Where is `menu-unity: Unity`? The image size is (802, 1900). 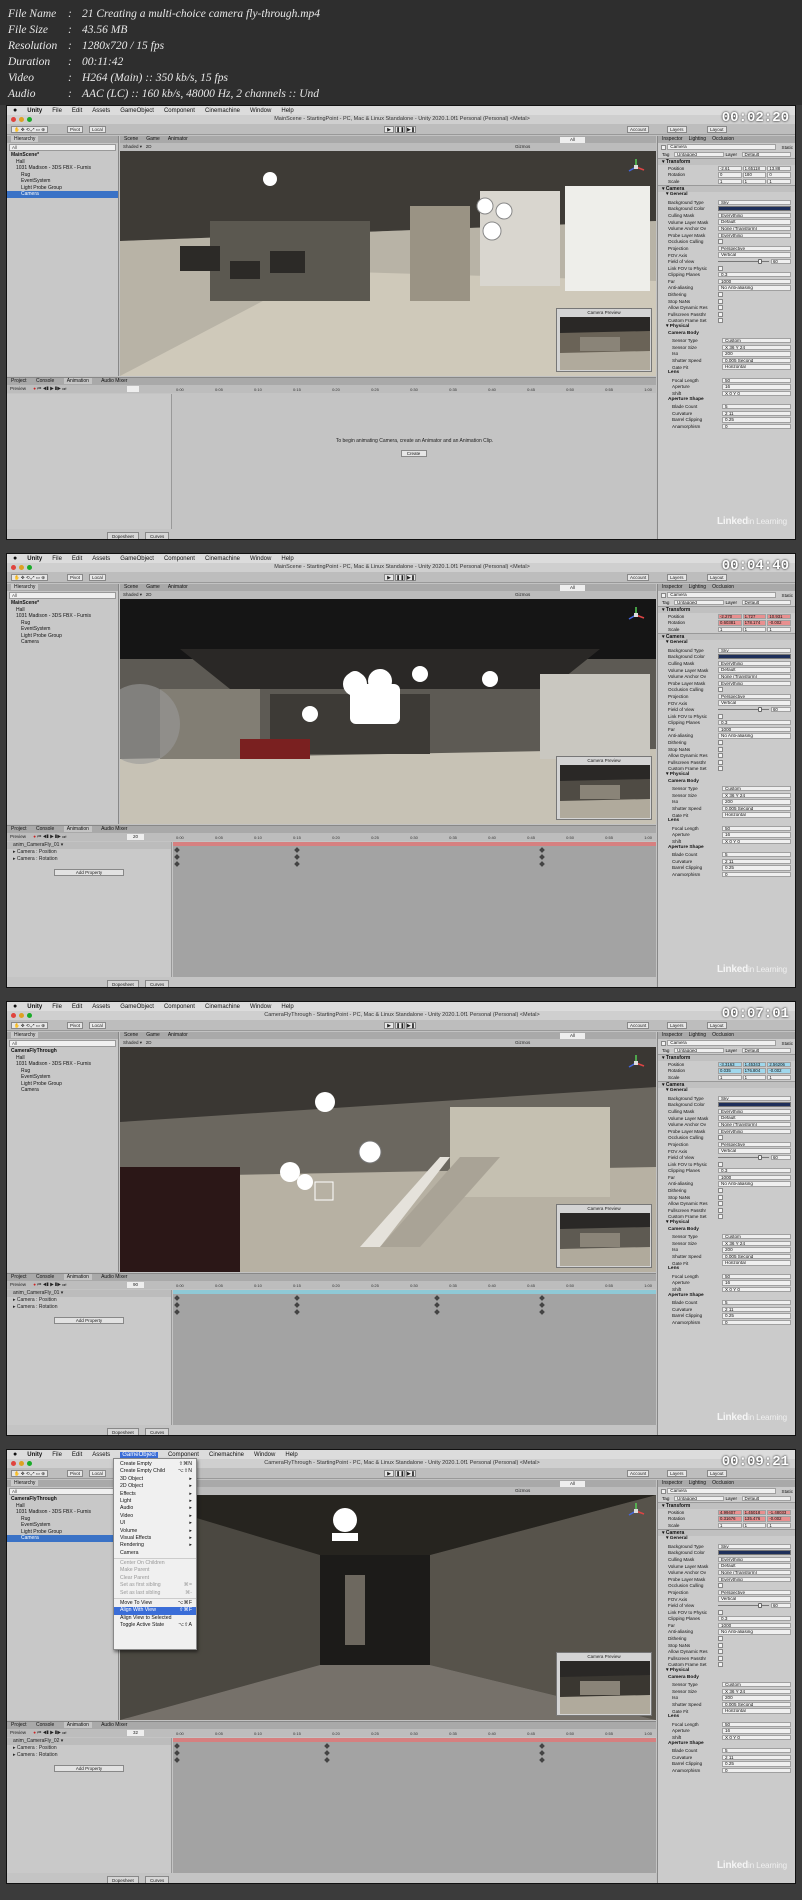 menu-unity: Unity is located at coordinates (34, 559).